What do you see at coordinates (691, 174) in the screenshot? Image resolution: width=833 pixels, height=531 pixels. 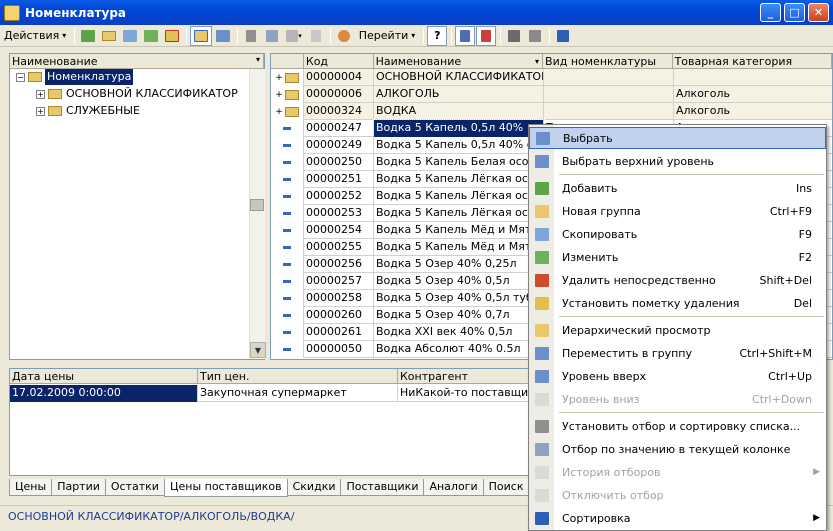 I see `menu-separator` at bounding box center [691, 174].